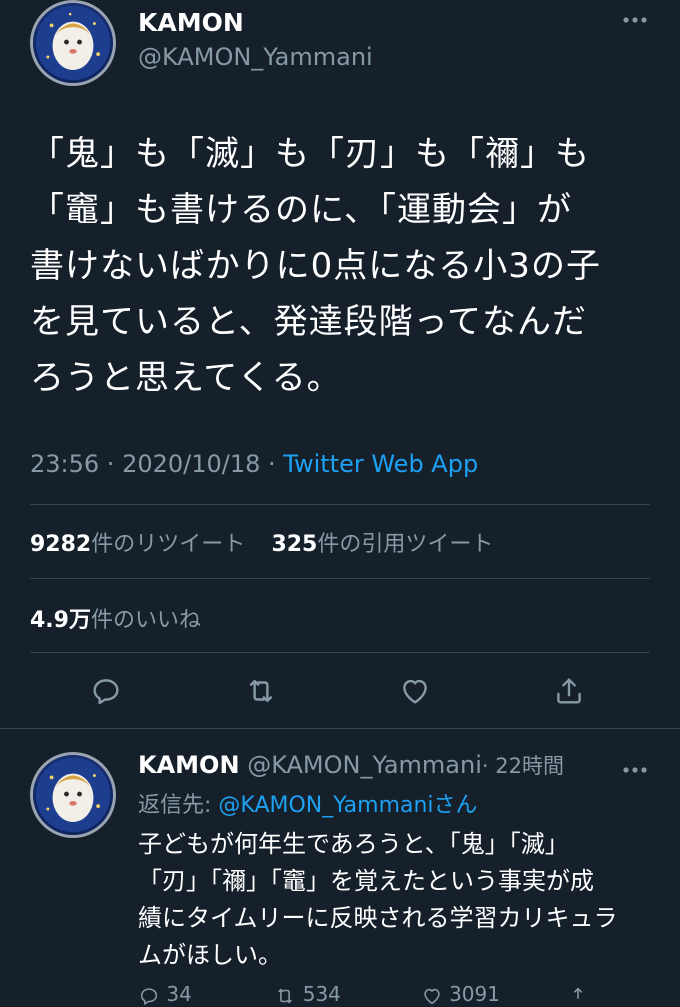 The height and width of the screenshot is (1007, 680). I want to click on tweet-date: 2020/10/18, so click(191, 464).